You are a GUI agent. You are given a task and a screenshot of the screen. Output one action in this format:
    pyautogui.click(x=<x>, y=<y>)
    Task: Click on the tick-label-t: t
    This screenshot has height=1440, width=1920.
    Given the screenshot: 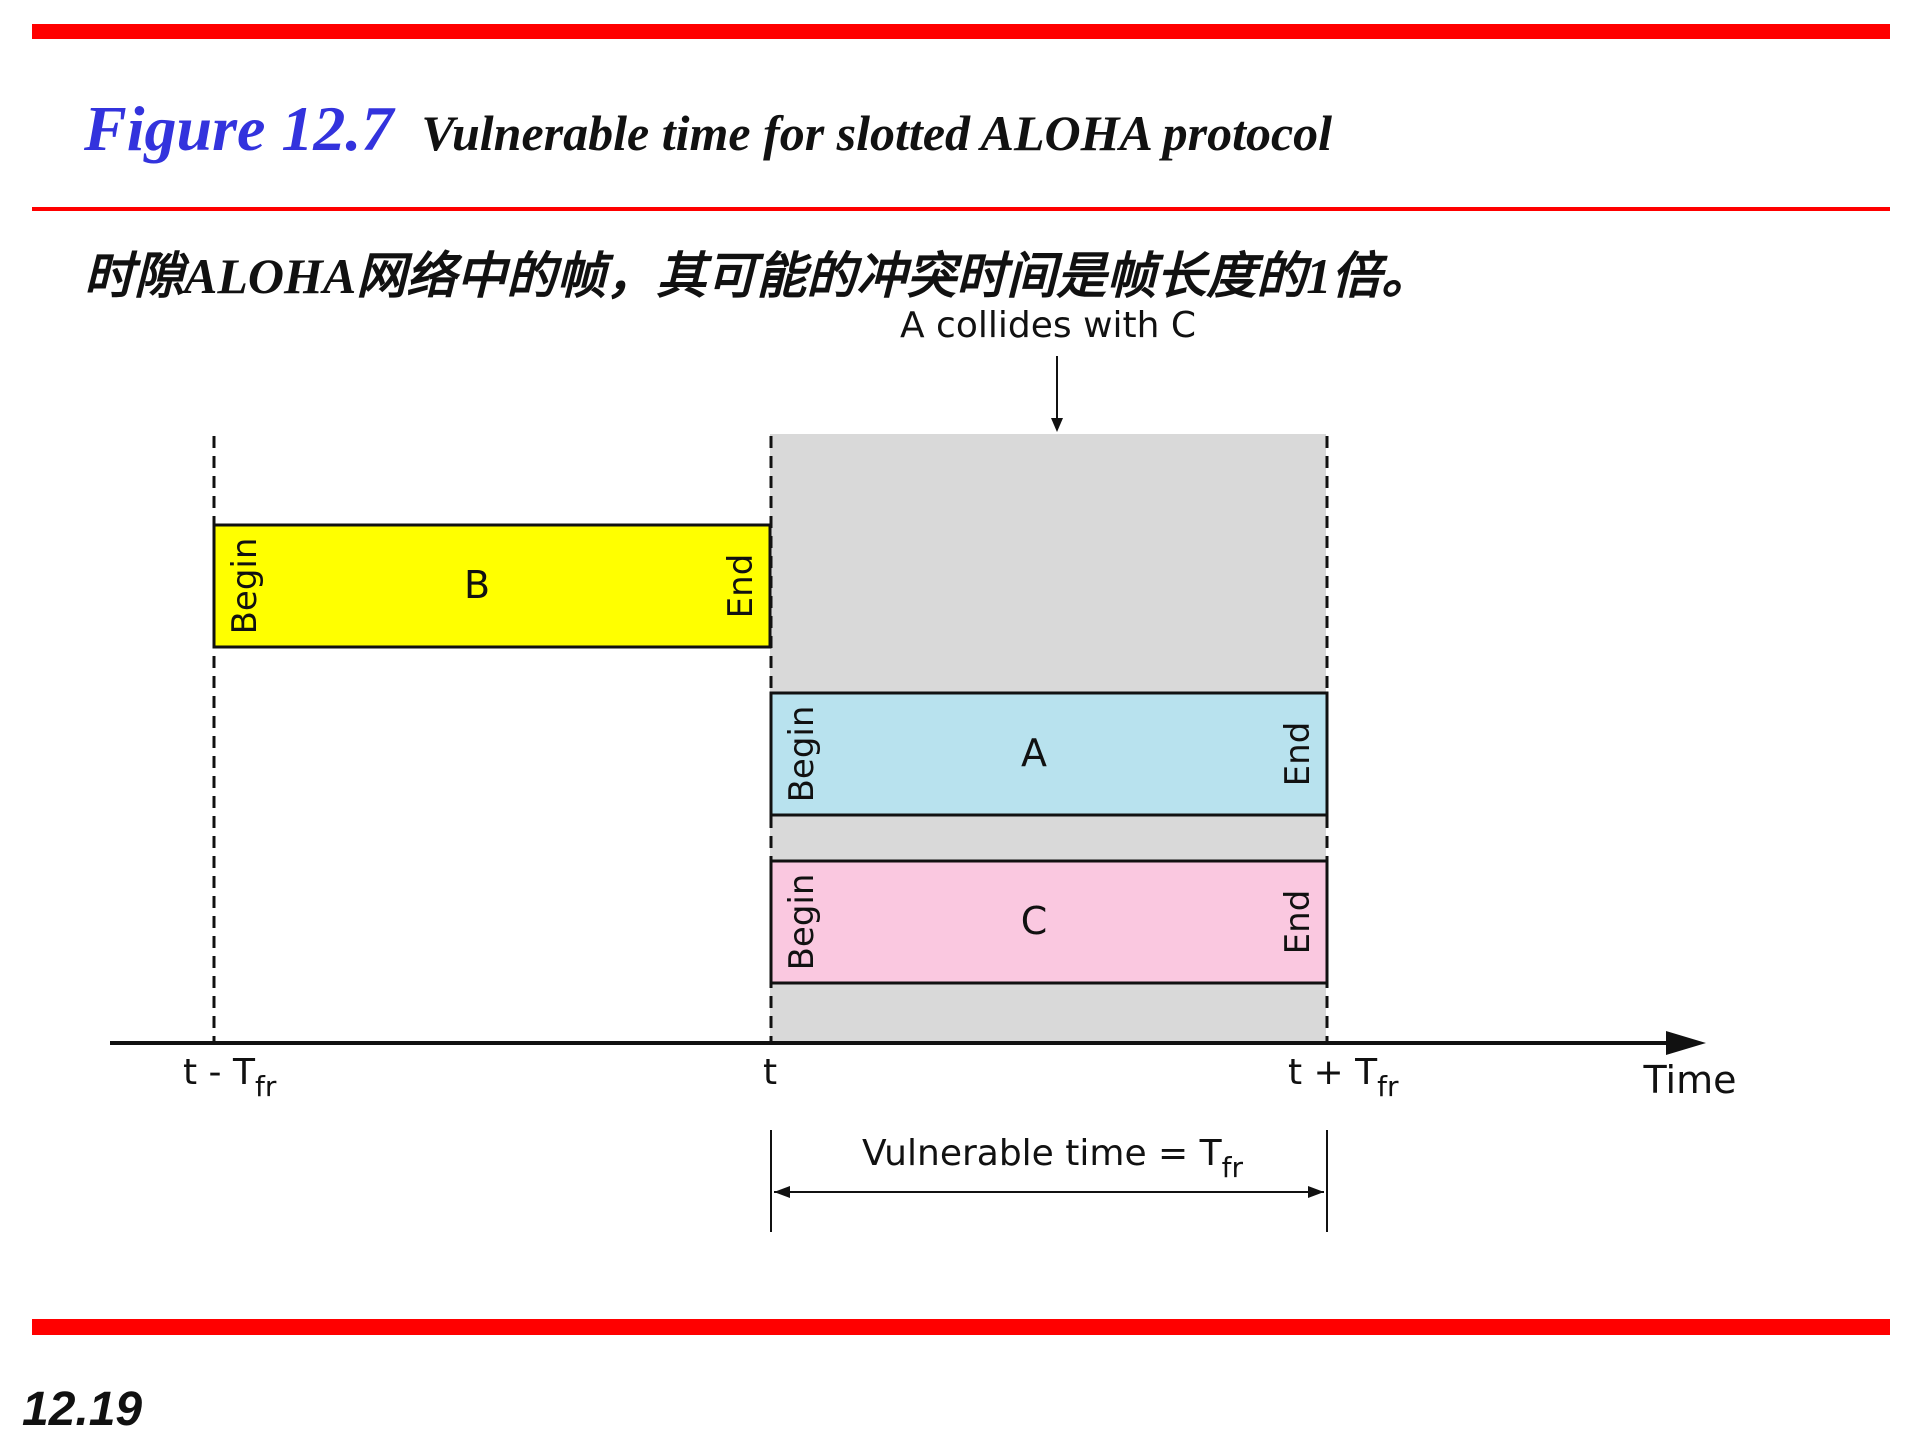 What is the action you would take?
    pyautogui.click(x=770, y=1072)
    